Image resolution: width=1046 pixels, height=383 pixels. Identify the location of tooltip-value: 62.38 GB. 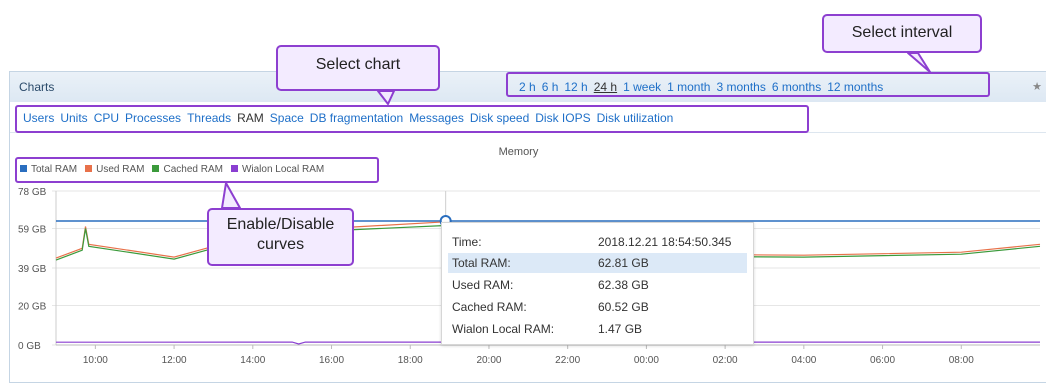
(623, 285).